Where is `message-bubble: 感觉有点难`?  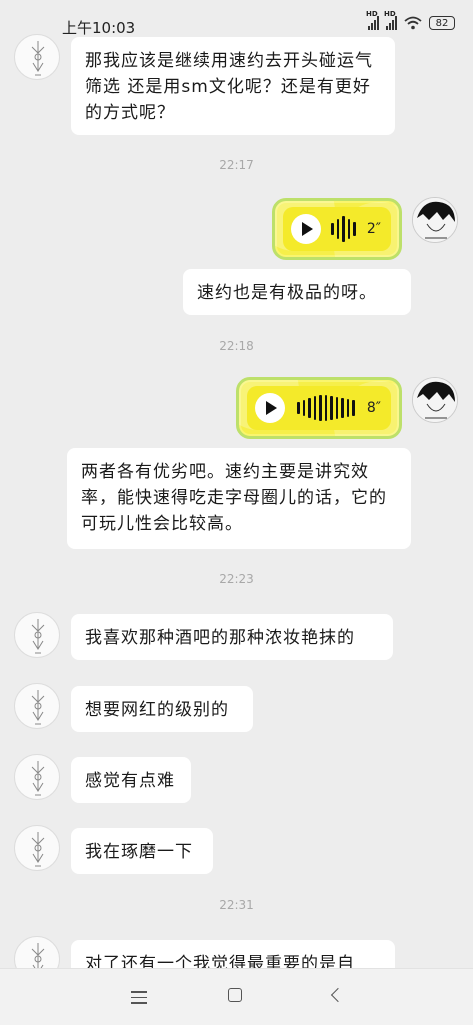 message-bubble: 感觉有点难 is located at coordinates (131, 780).